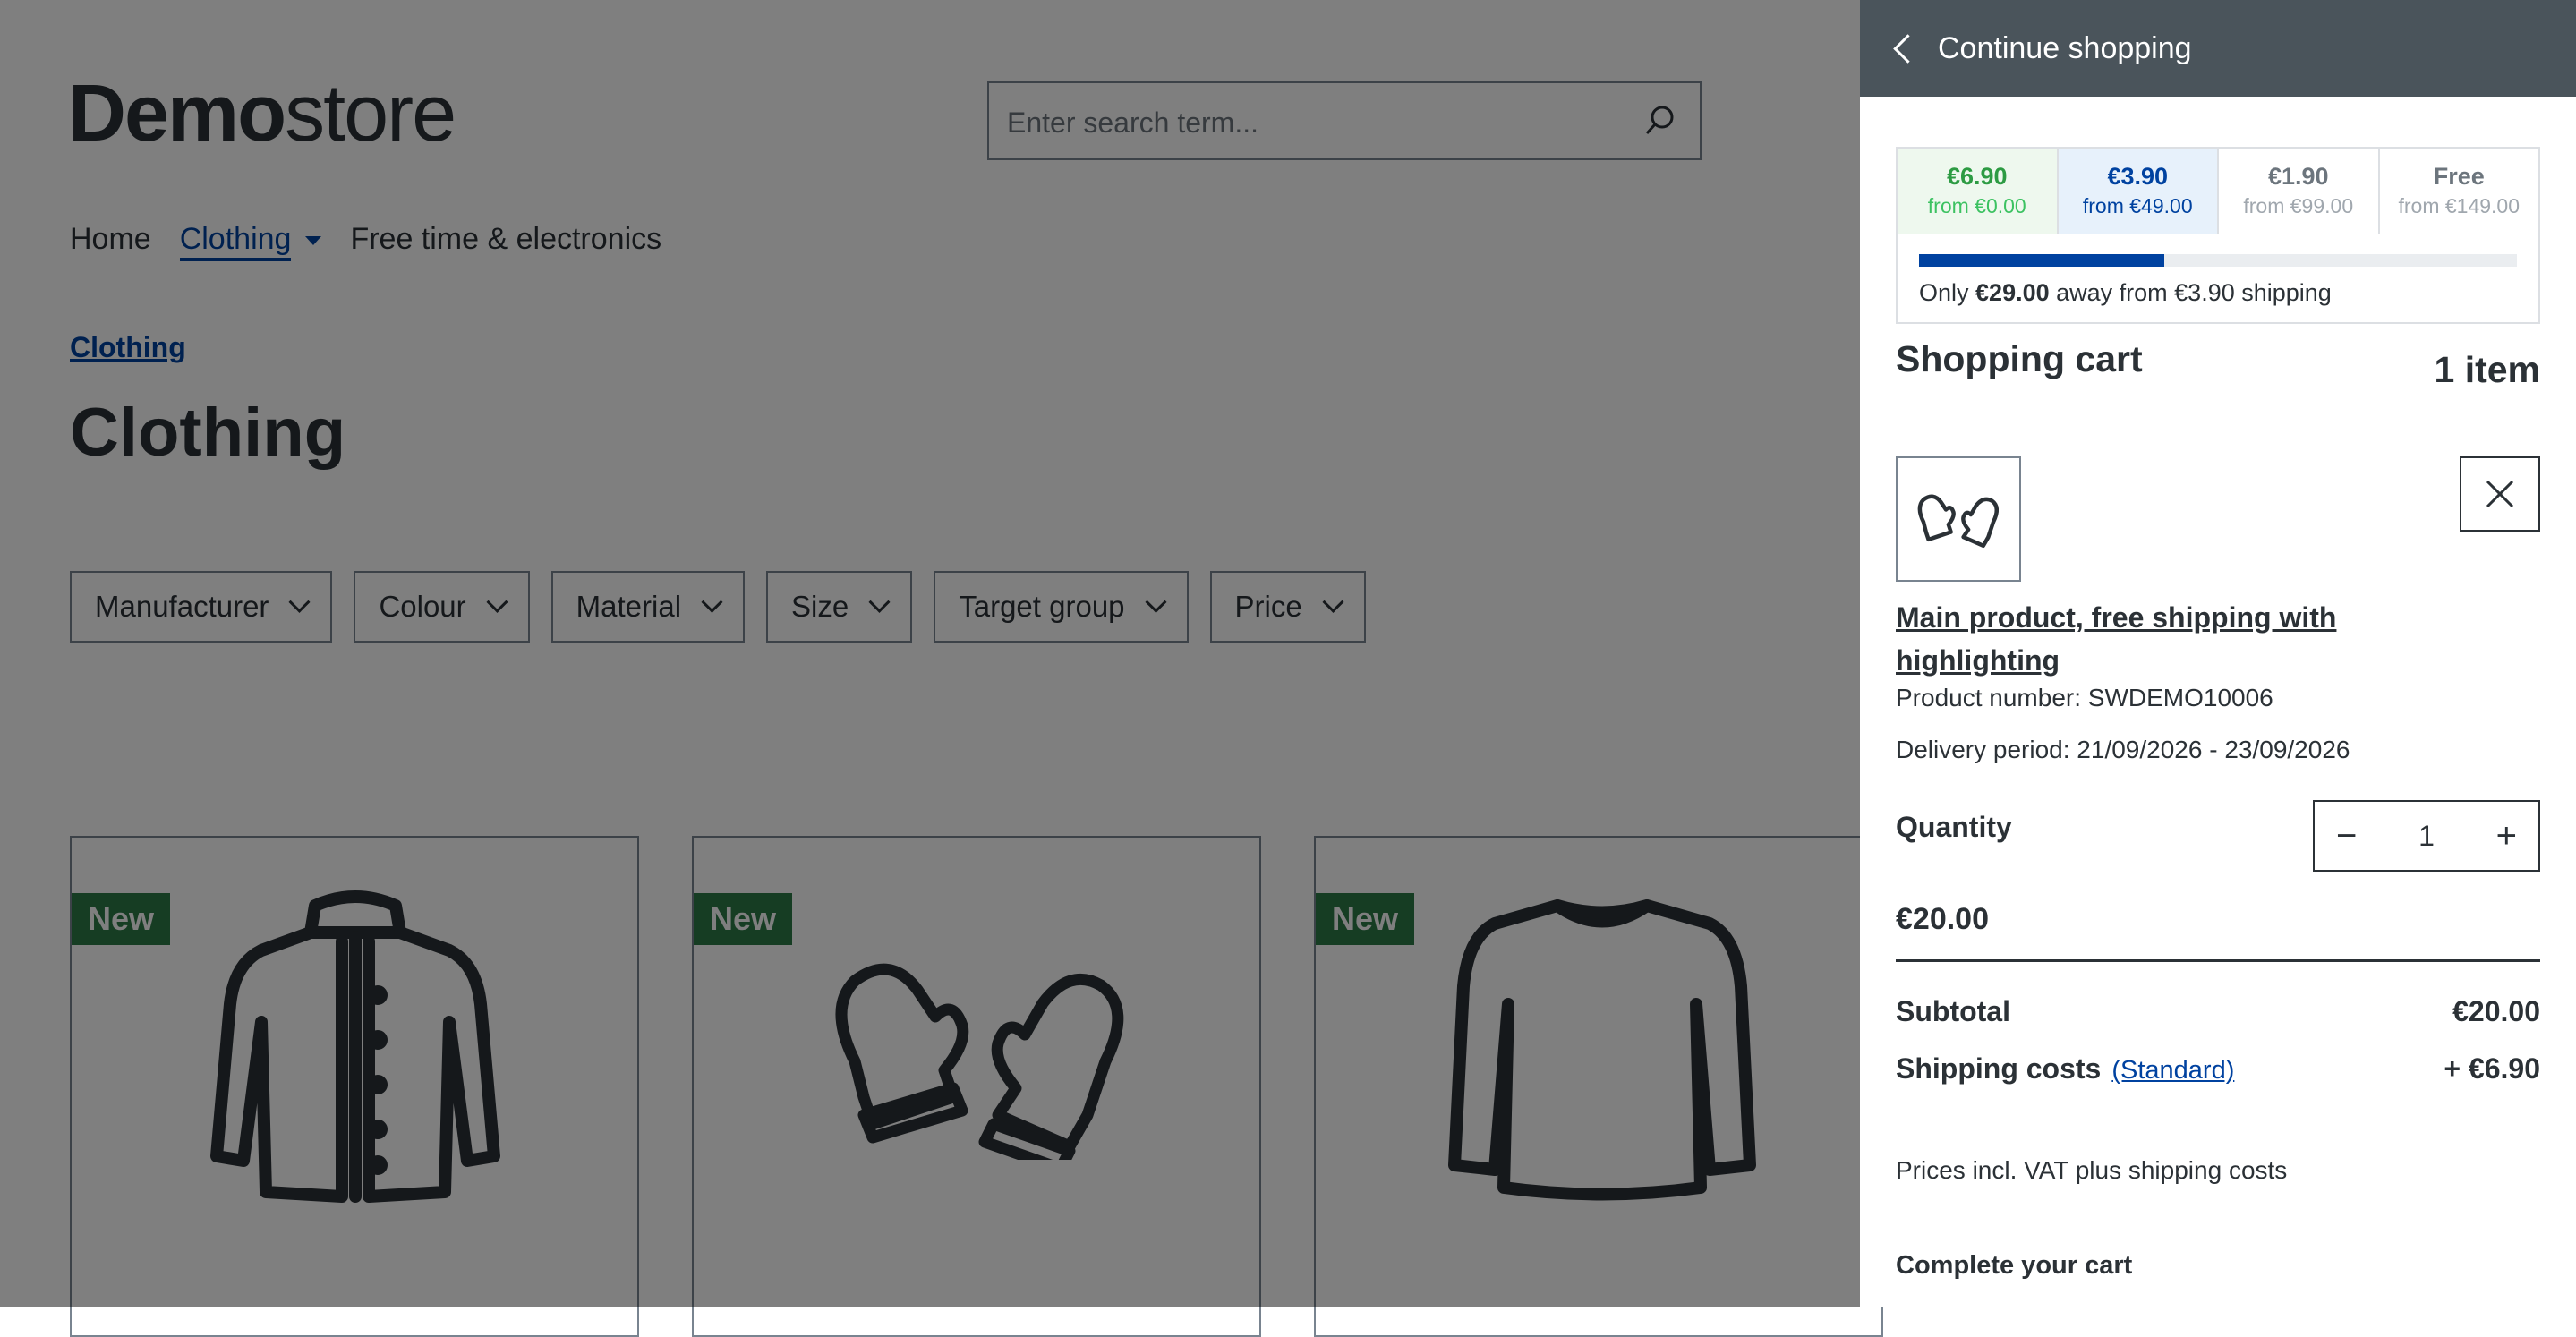 This screenshot has width=2576, height=1337. What do you see at coordinates (2487, 370) in the screenshot?
I see `cart-item-count: 1 item` at bounding box center [2487, 370].